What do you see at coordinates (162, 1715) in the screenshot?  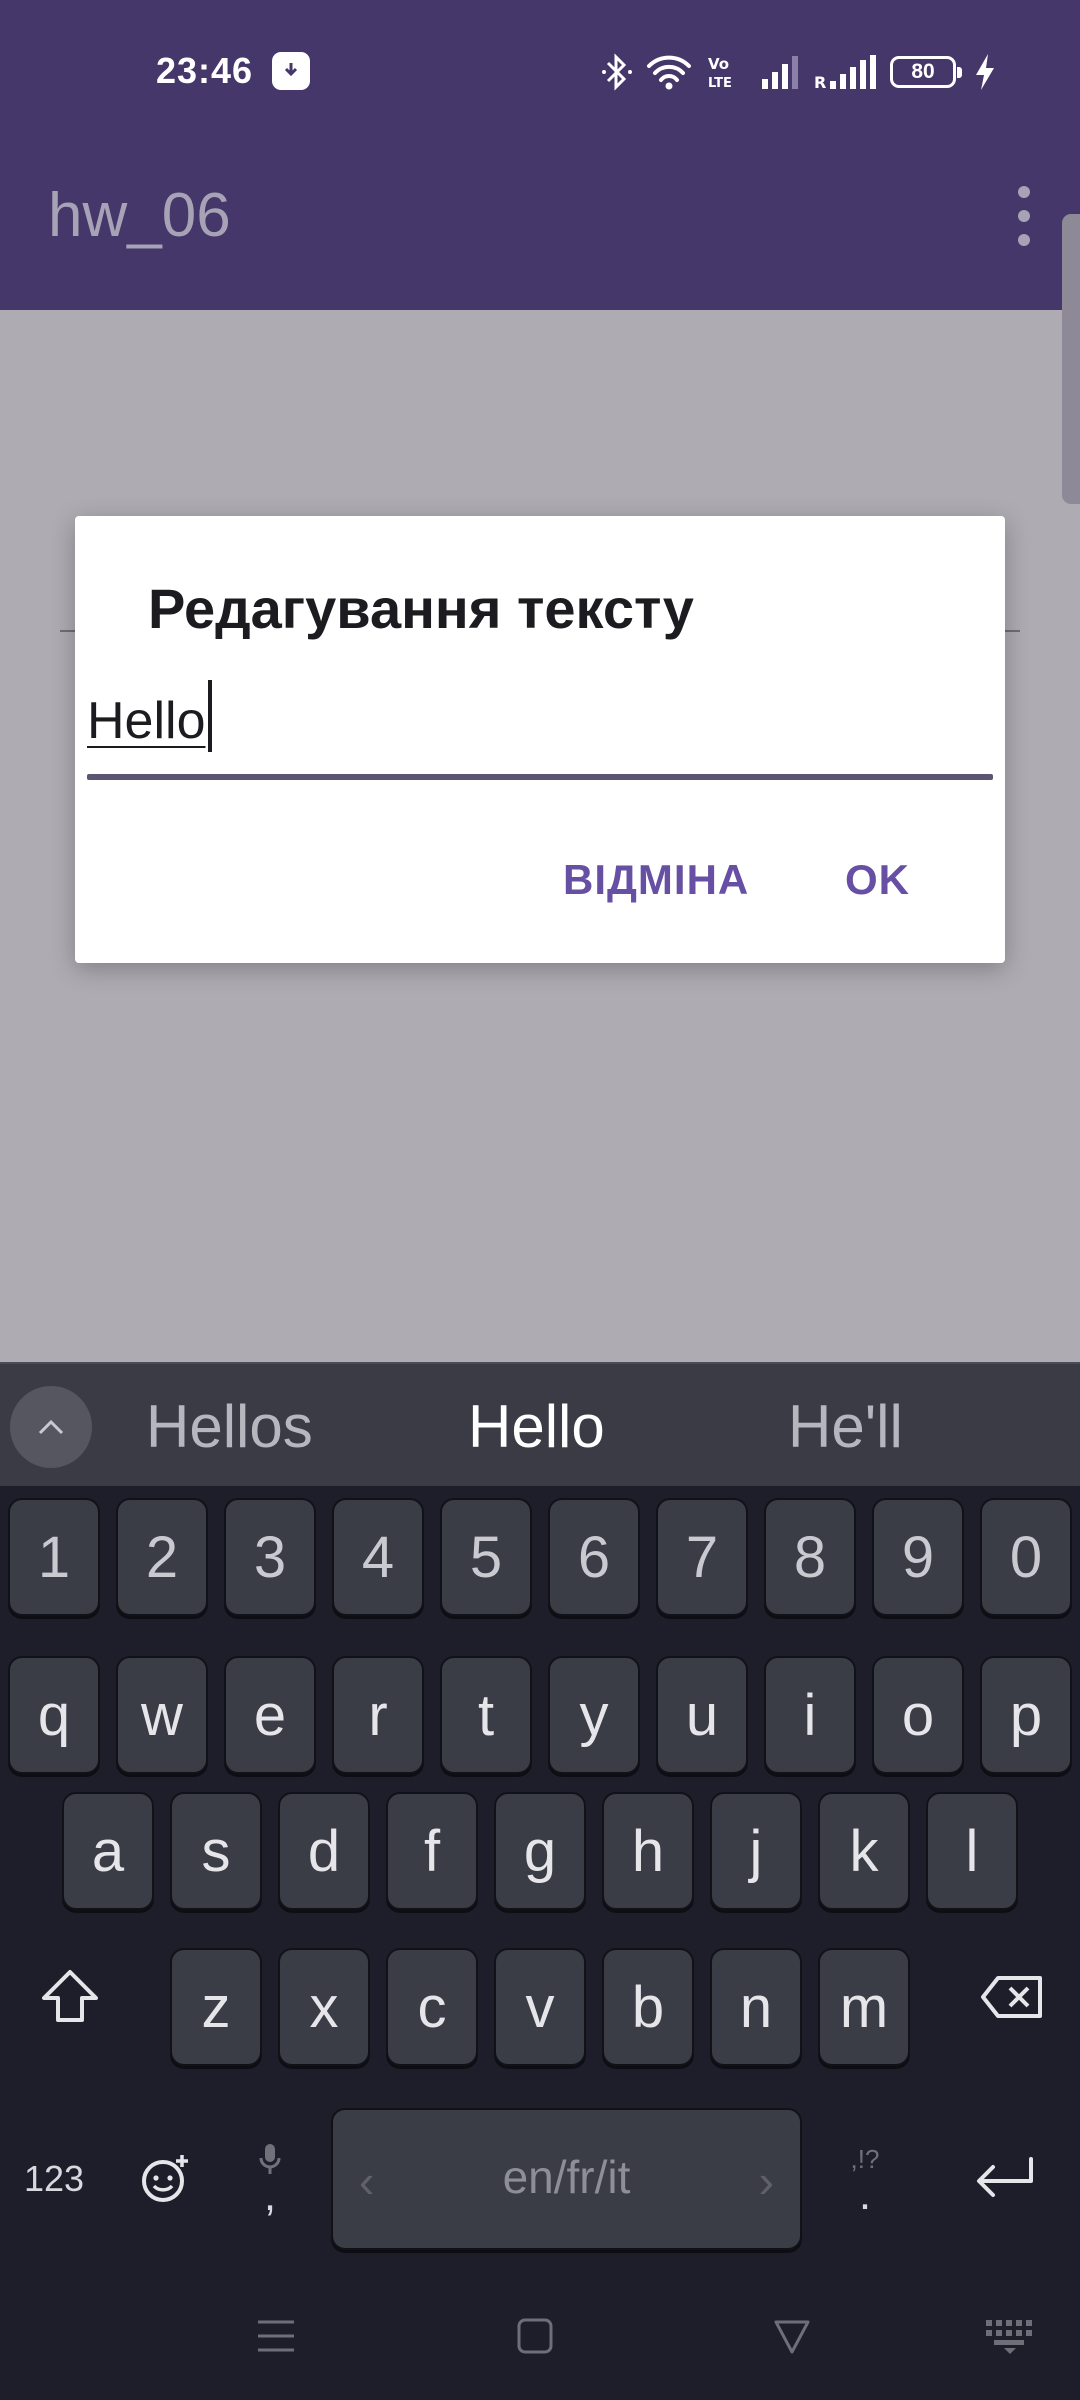 I see `key-w: w` at bounding box center [162, 1715].